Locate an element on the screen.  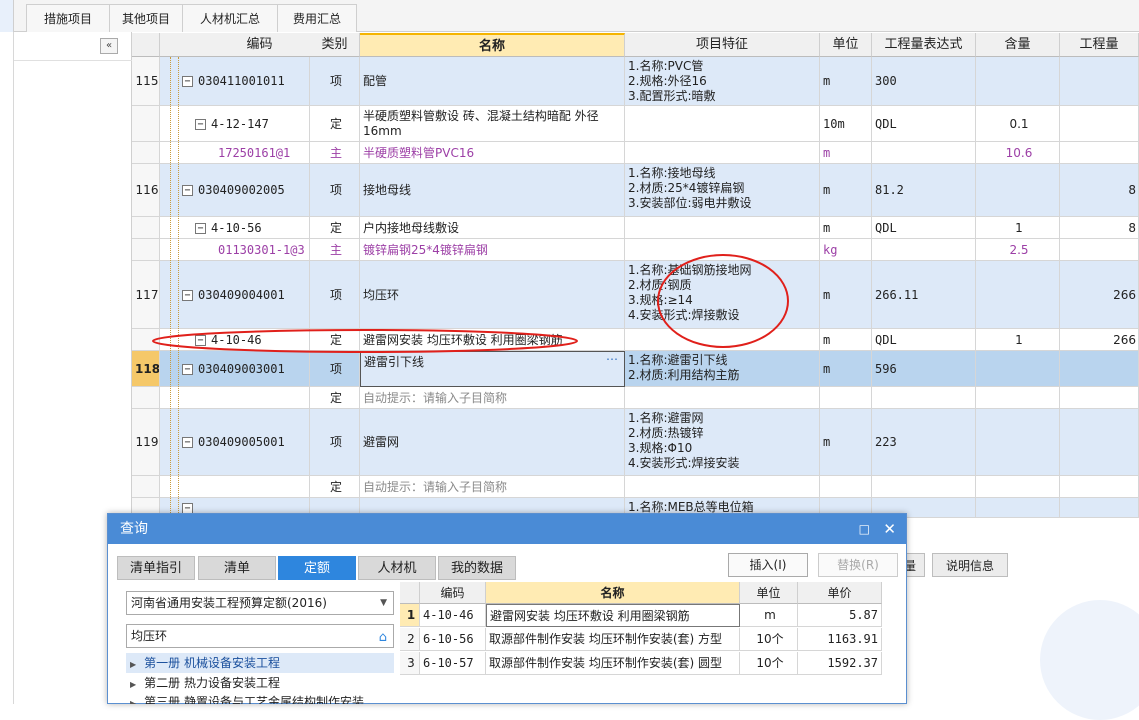
cell-qty: 0.1 is located at coordinates (1018, 124).